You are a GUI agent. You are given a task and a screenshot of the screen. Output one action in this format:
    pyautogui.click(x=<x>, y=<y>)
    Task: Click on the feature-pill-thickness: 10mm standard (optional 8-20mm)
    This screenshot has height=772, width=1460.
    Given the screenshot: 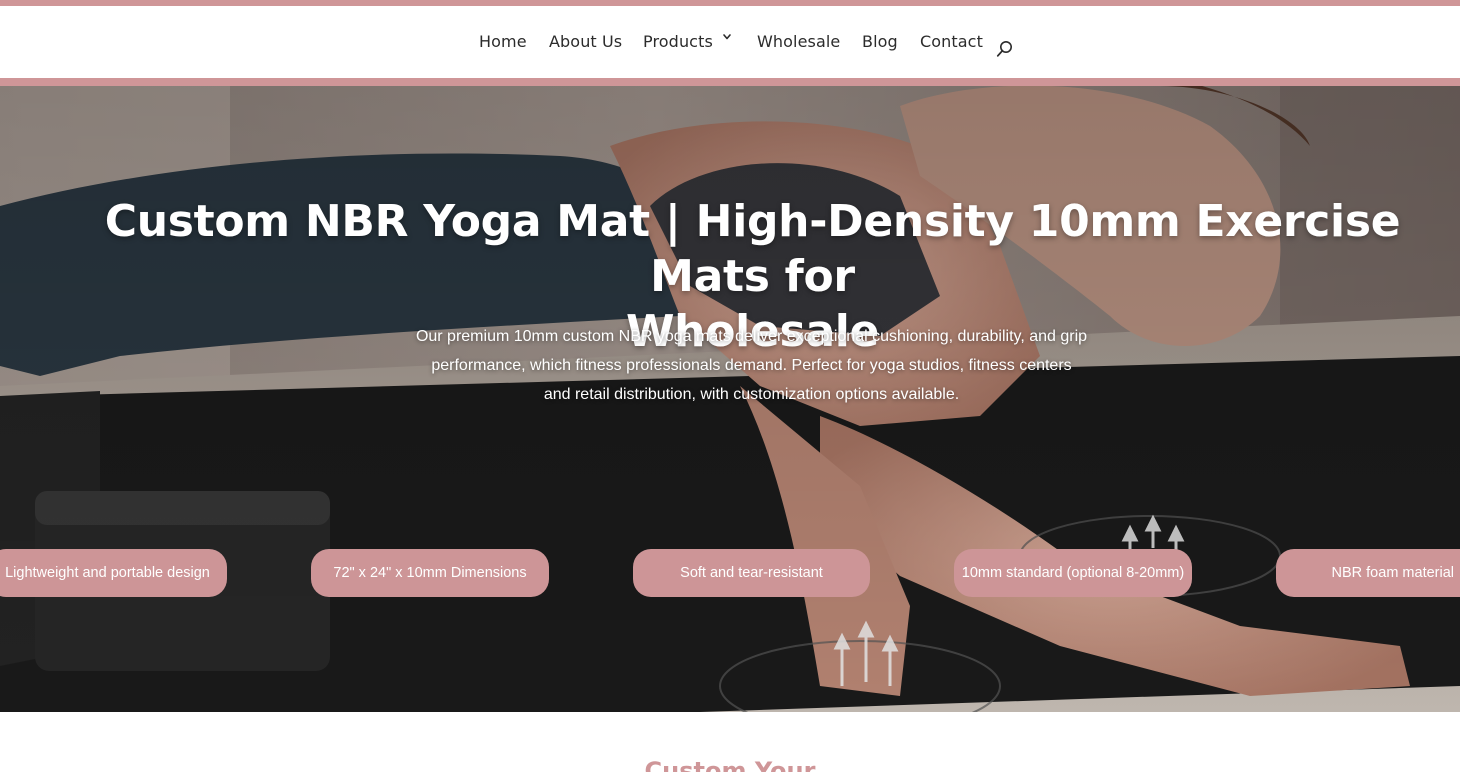 What is the action you would take?
    pyautogui.click(x=1073, y=573)
    